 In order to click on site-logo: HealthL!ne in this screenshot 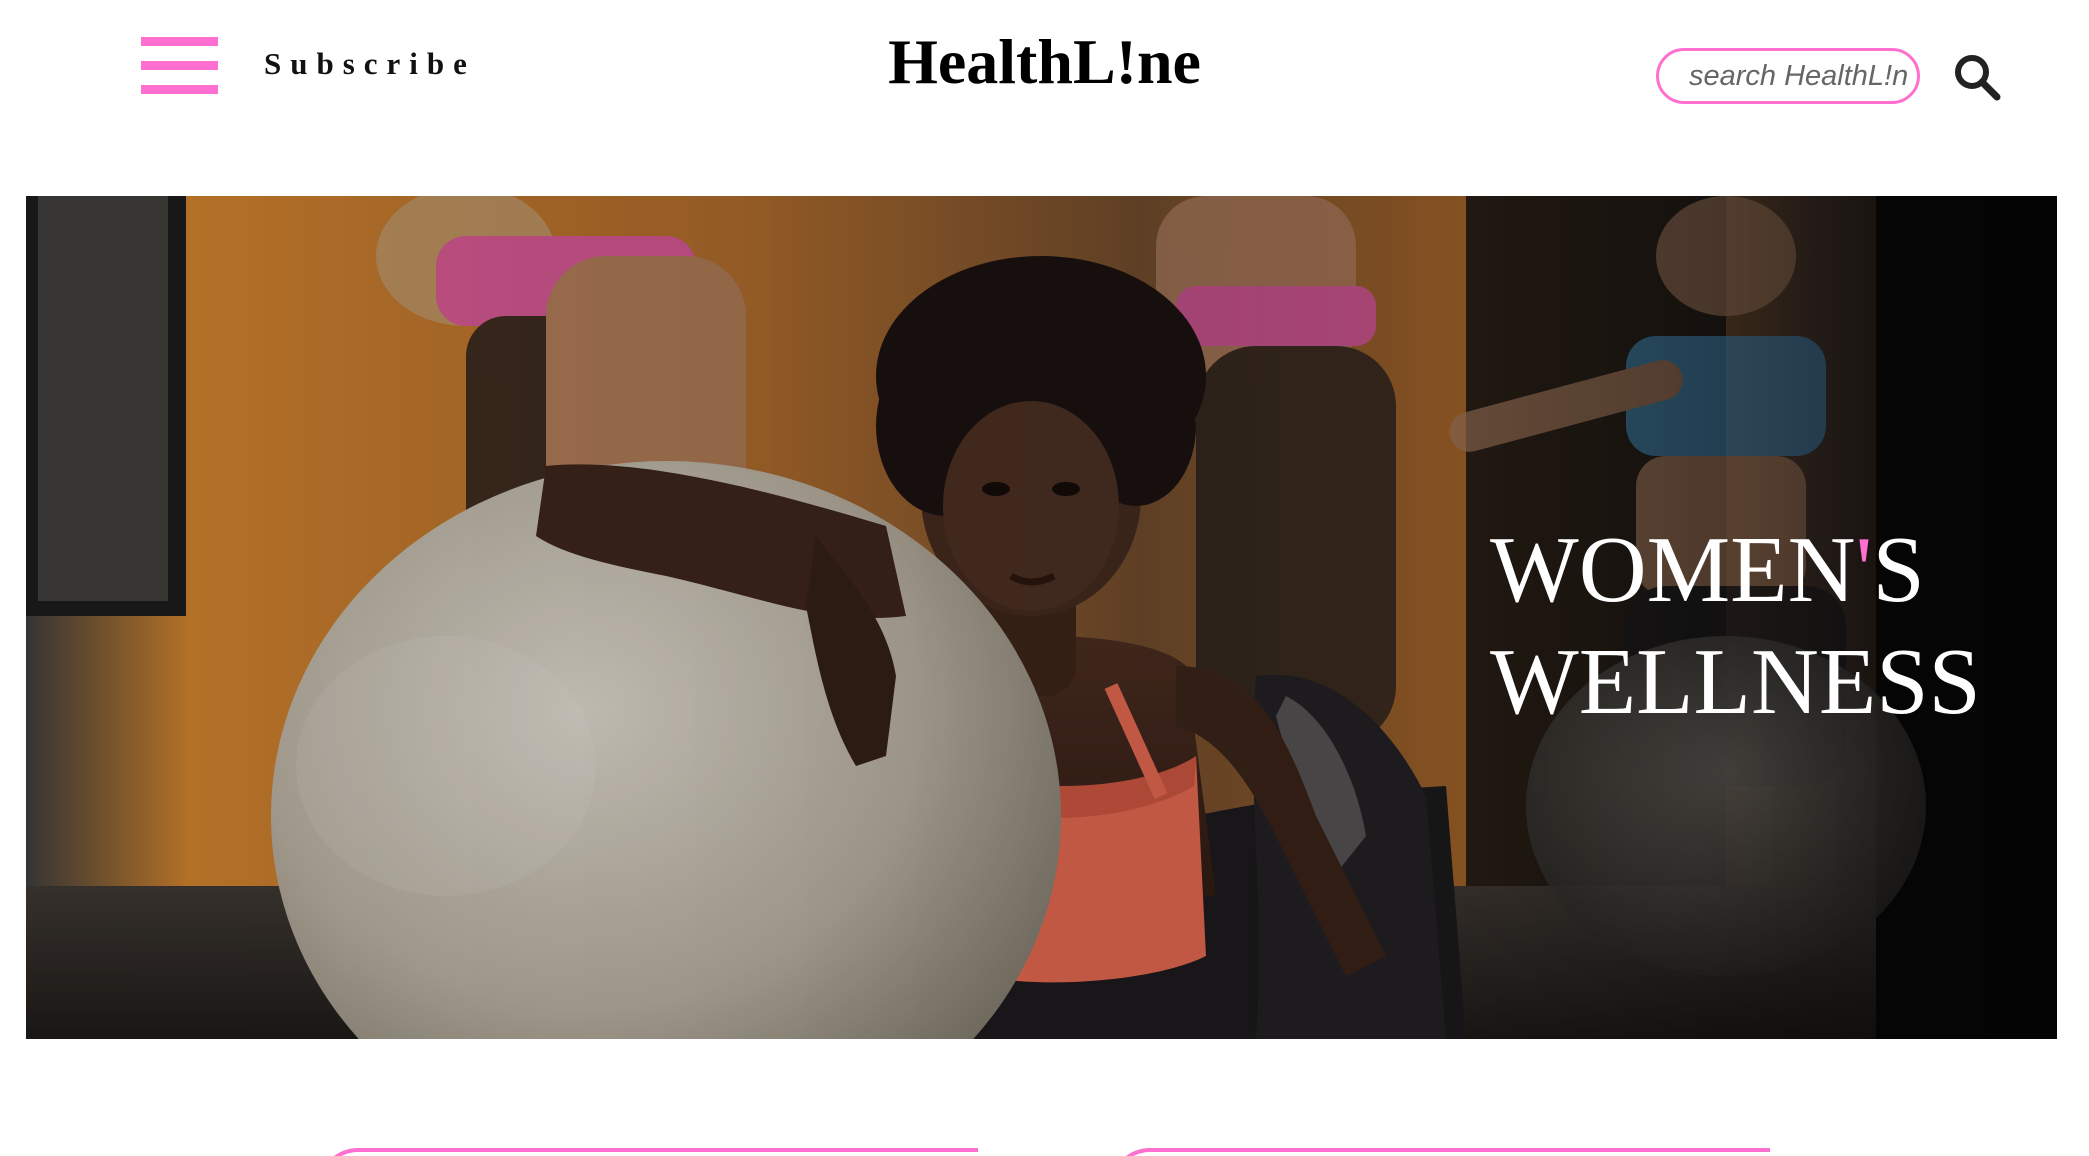, I will do `click(1044, 61)`.